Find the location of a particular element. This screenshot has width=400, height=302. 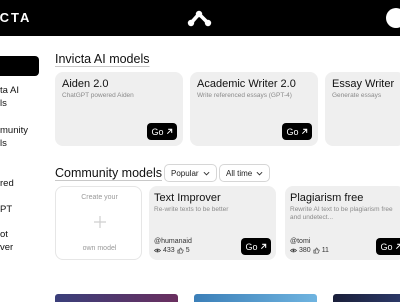

views-count: 380 is located at coordinates (305, 250).